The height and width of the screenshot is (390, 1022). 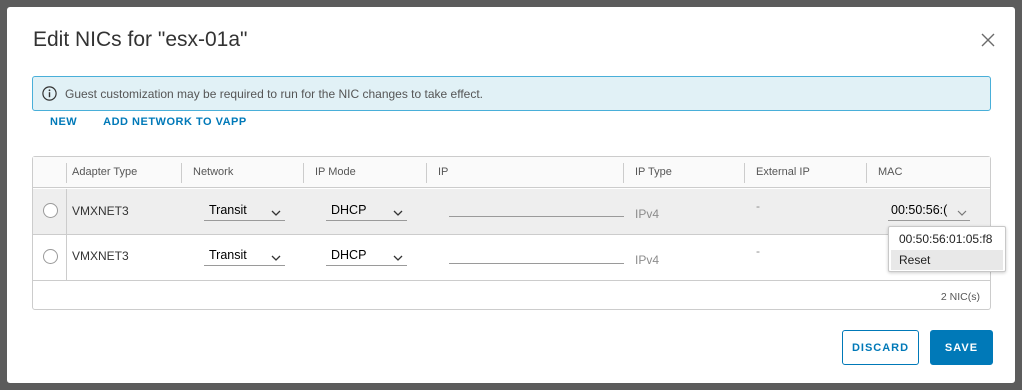 What do you see at coordinates (947, 239) in the screenshot?
I see `mac-option-address: 00:50:56:01:05:f8` at bounding box center [947, 239].